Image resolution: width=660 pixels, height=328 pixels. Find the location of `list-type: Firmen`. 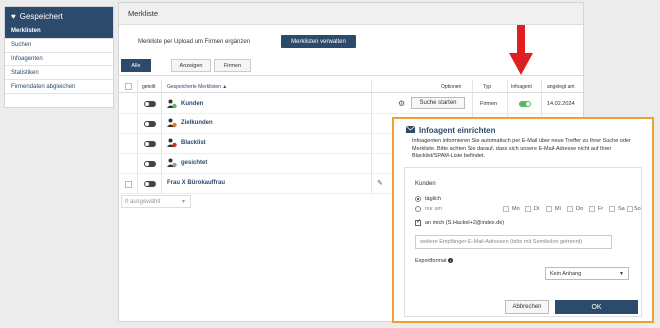

list-type: Firmen is located at coordinates (489, 104).